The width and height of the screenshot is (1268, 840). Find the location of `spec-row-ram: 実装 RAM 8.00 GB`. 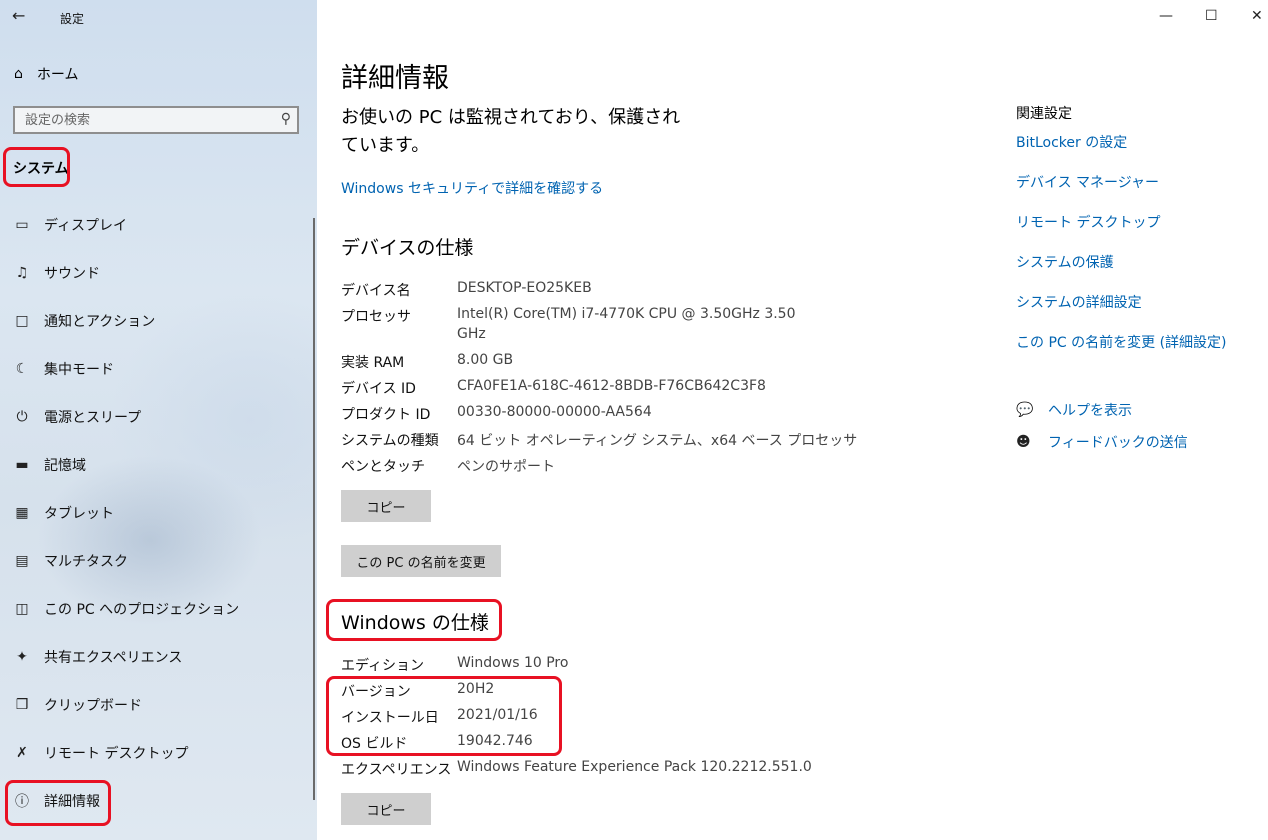

spec-row-ram: 実装 RAM 8.00 GB is located at coordinates (427, 362).